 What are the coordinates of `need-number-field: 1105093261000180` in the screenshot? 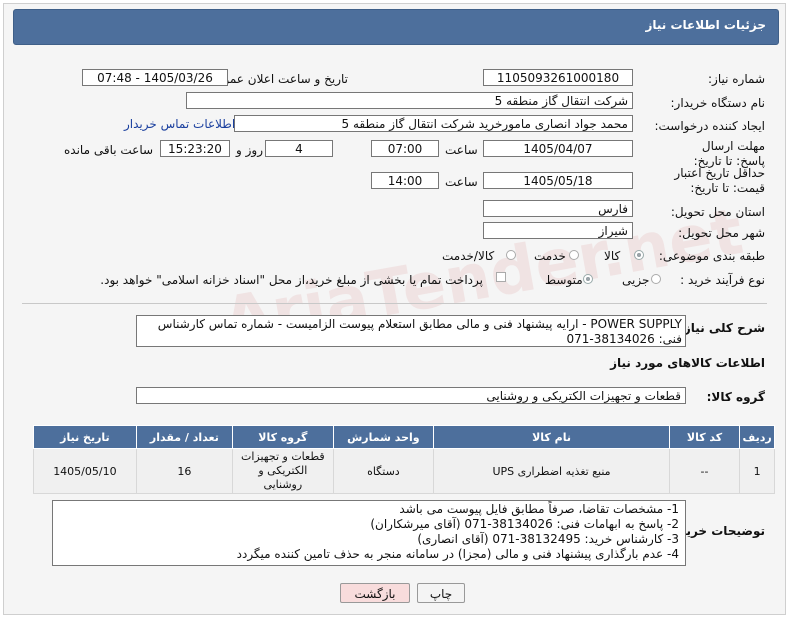 It's located at (558, 77).